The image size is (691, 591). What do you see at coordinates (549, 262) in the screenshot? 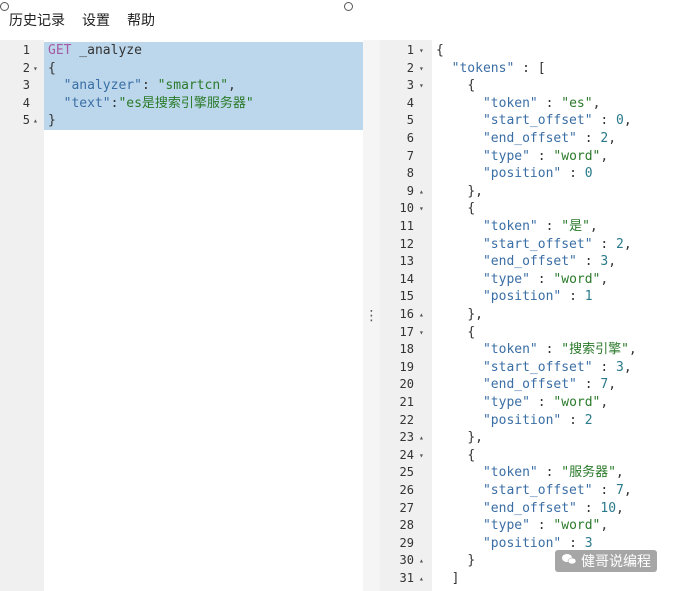
I see `code-text: "end_offset" : 3,` at bounding box center [549, 262].